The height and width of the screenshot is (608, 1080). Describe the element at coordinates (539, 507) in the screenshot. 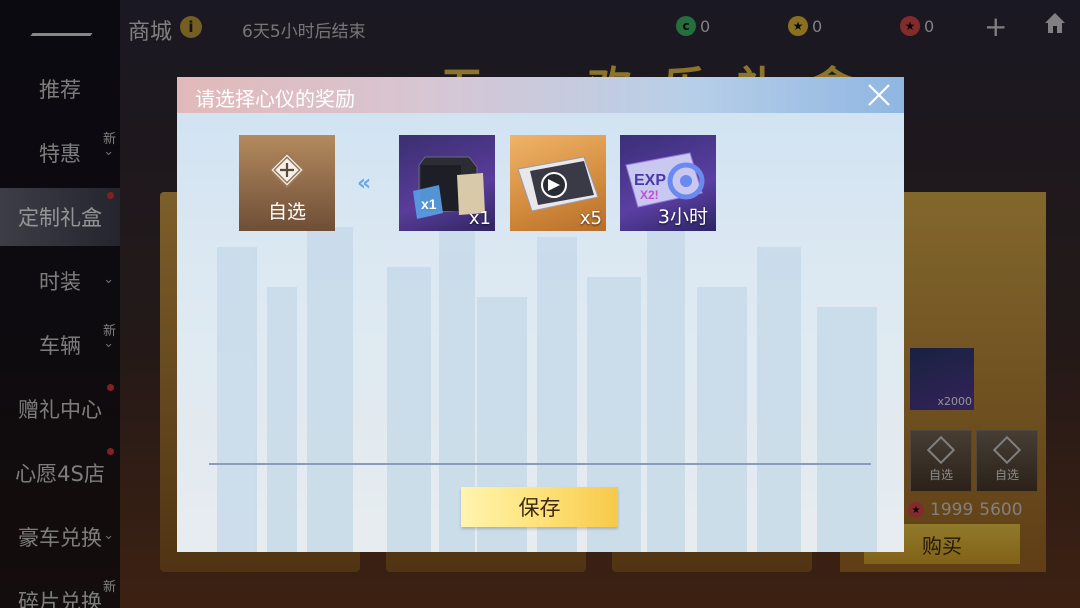

I see `save-button: 保存` at that location.